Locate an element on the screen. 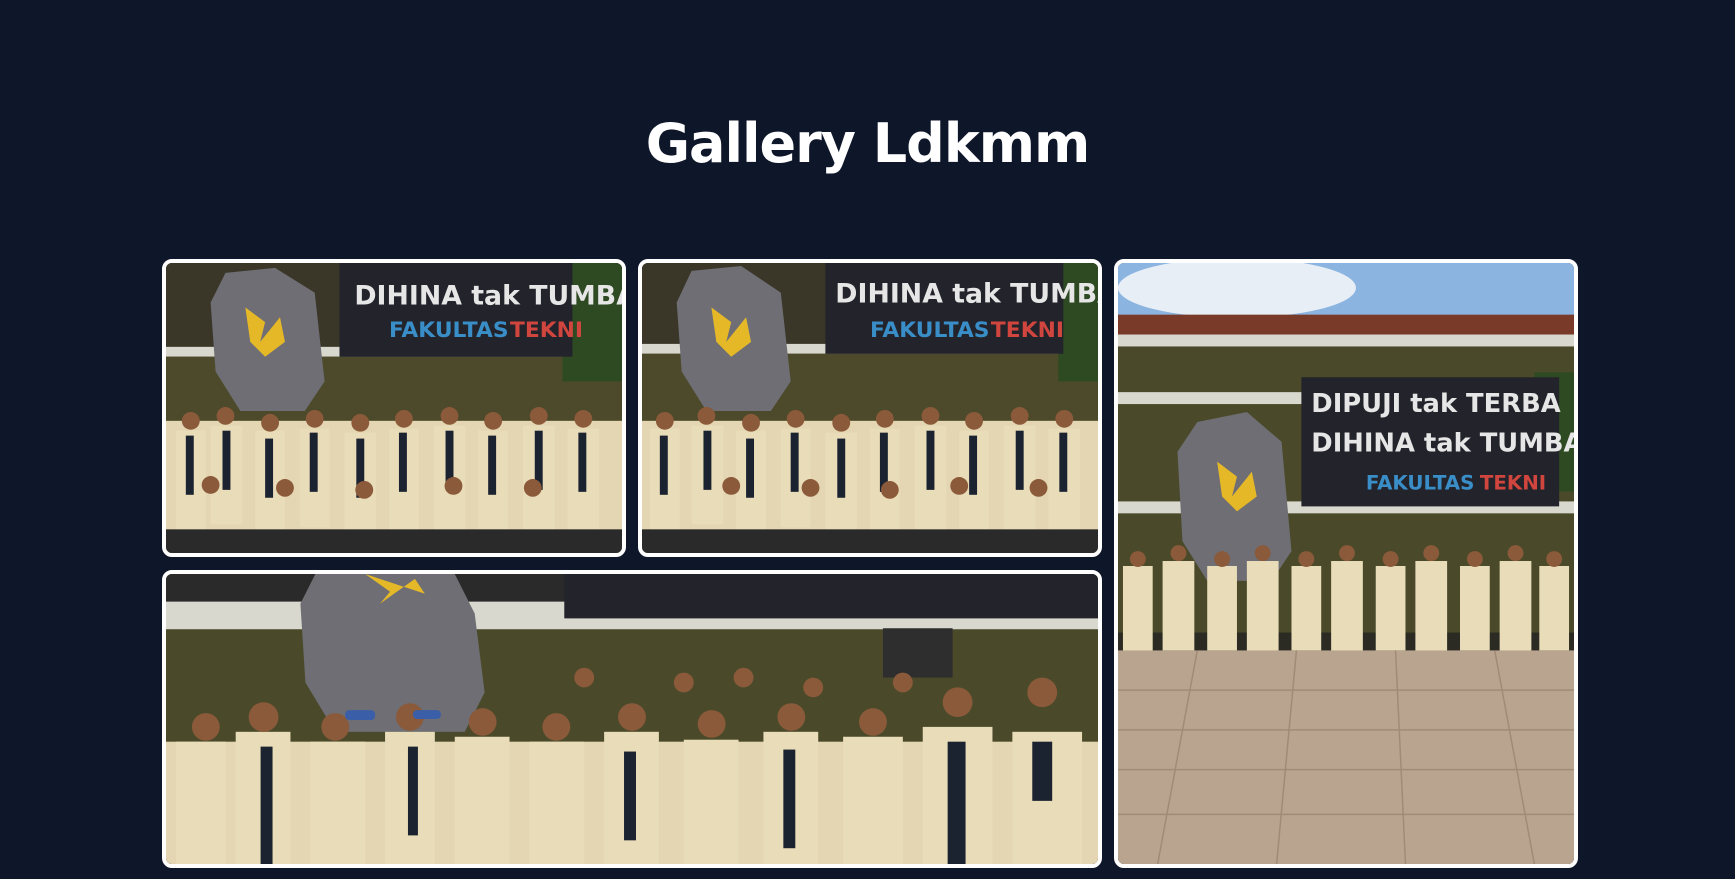  banner-text-top: DIPUJI tak TERBA is located at coordinates (1435, 404).